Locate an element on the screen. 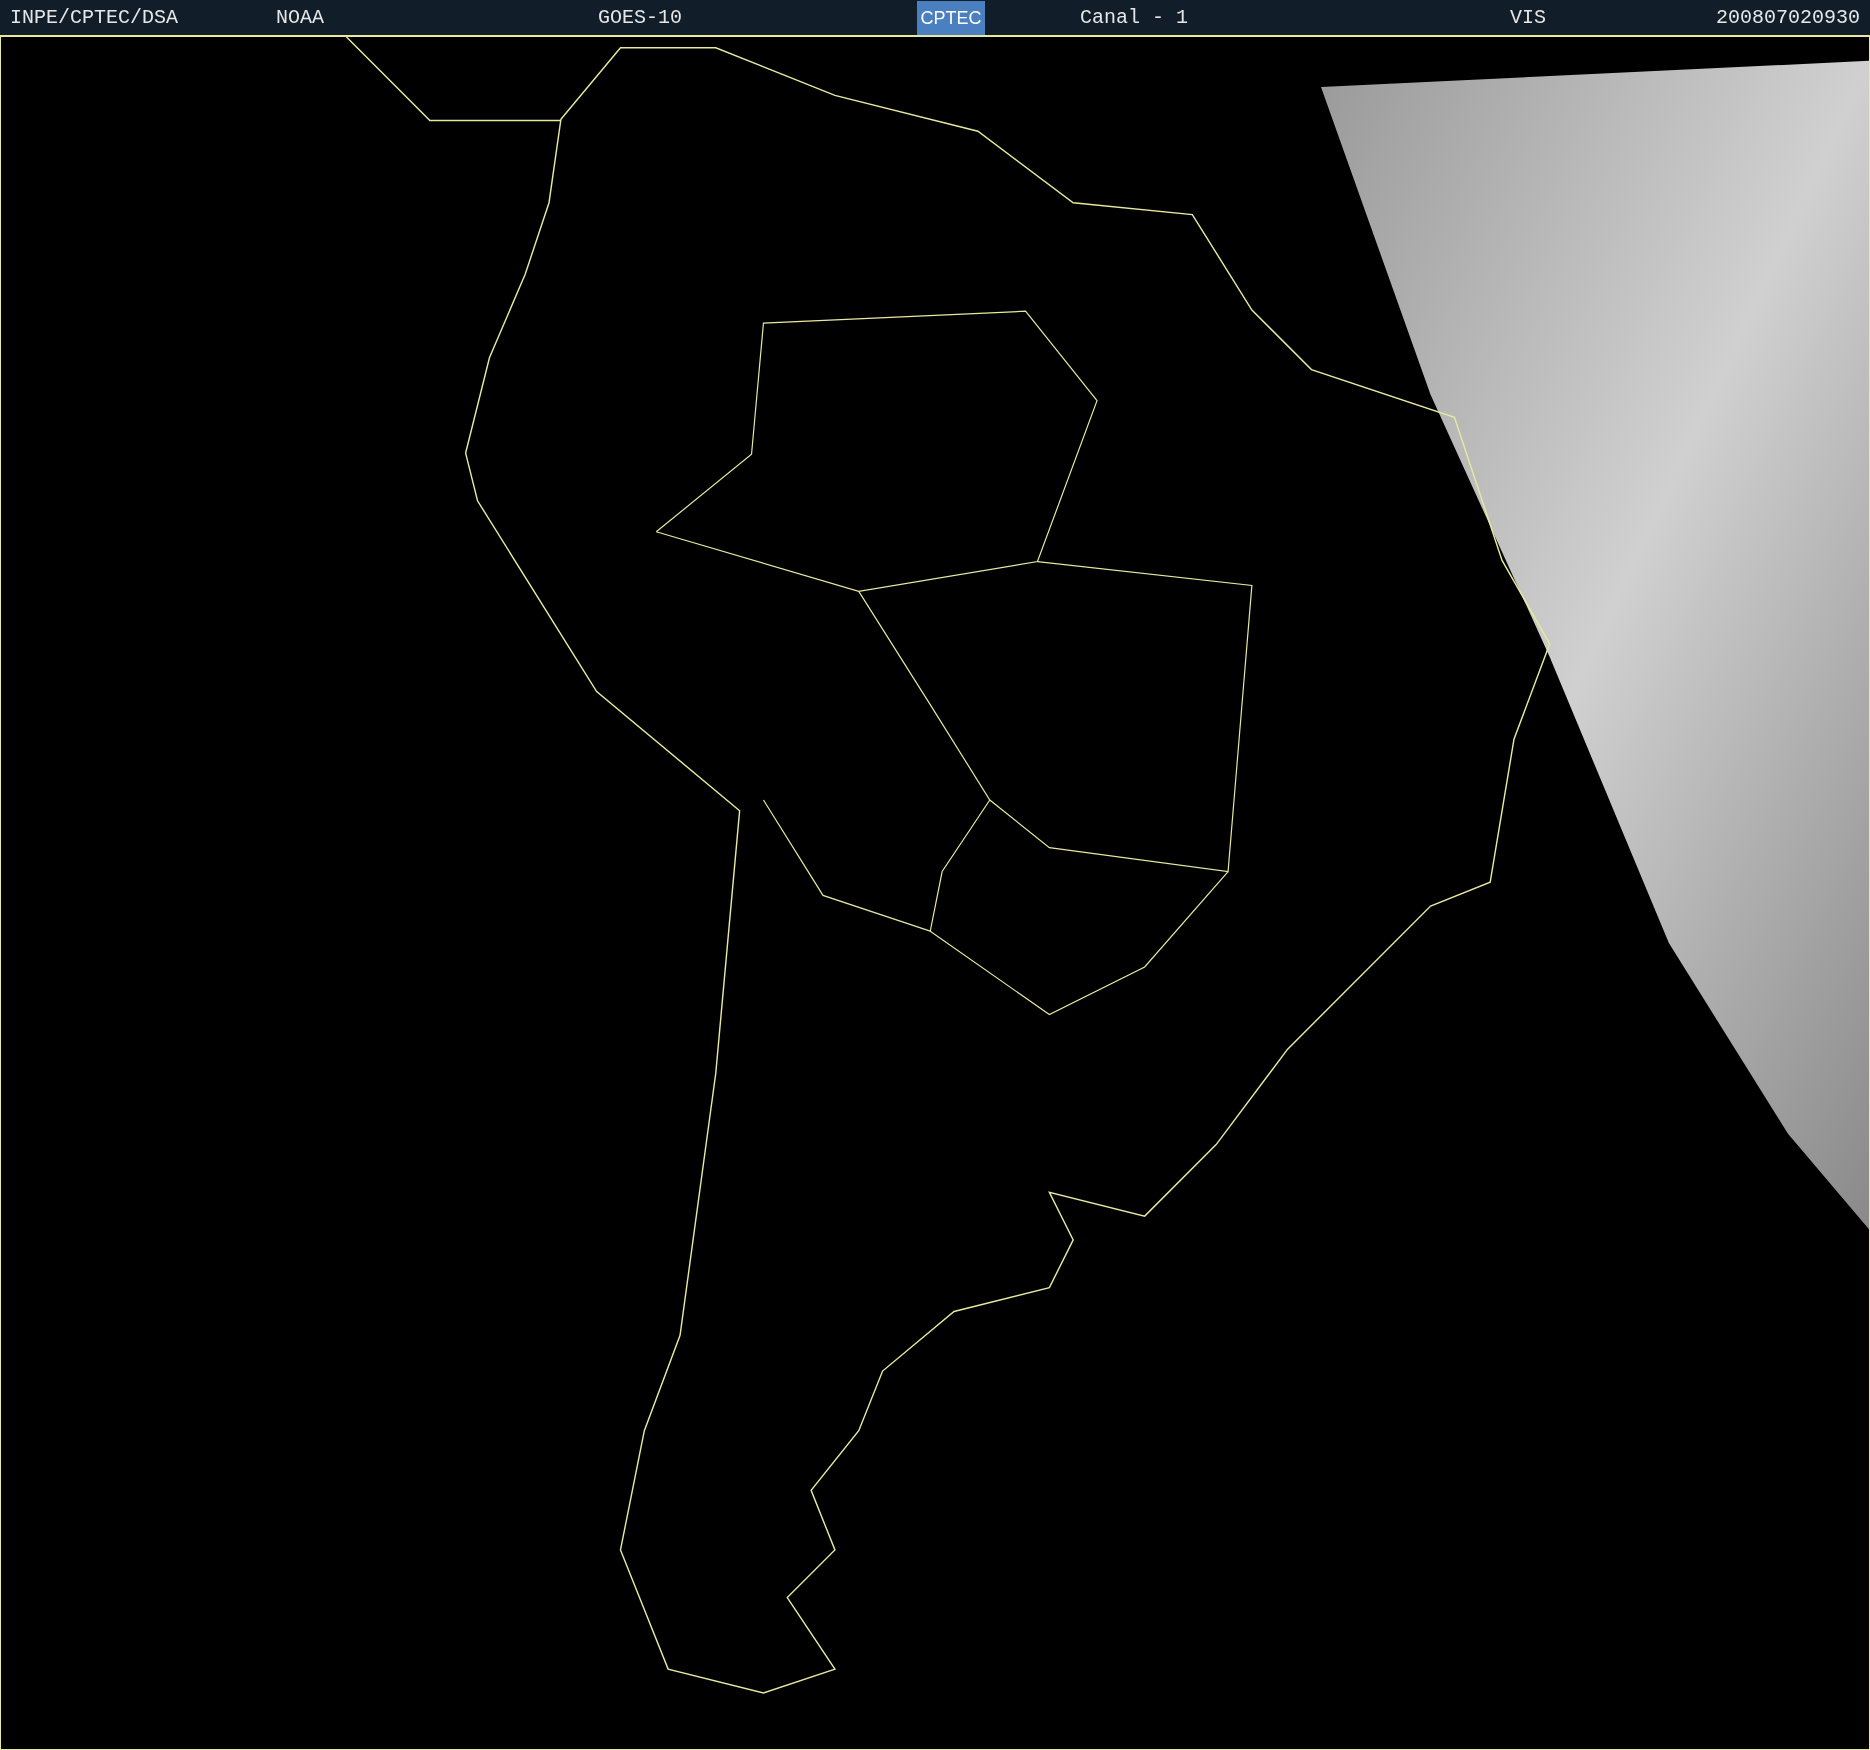 This screenshot has height=1750, width=1870. satellite-label: GOES-10 is located at coordinates (640, 17).